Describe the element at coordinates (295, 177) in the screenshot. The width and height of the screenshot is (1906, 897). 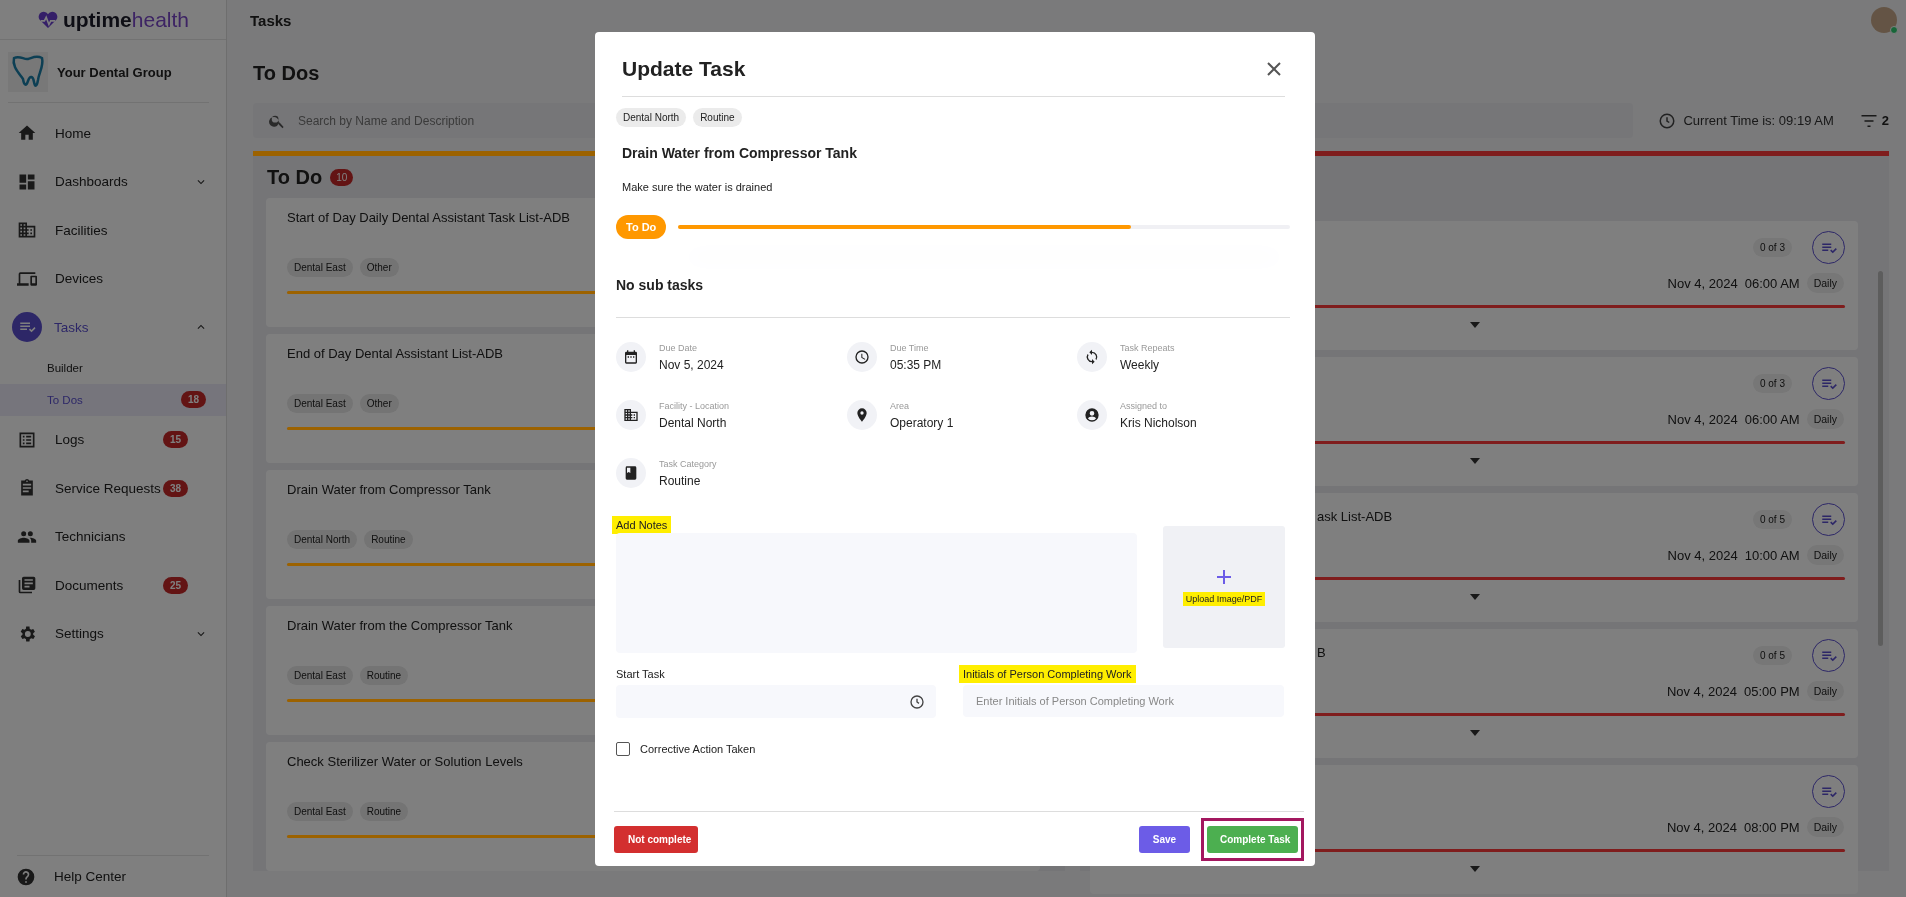
I see `column-title: To Do` at that location.